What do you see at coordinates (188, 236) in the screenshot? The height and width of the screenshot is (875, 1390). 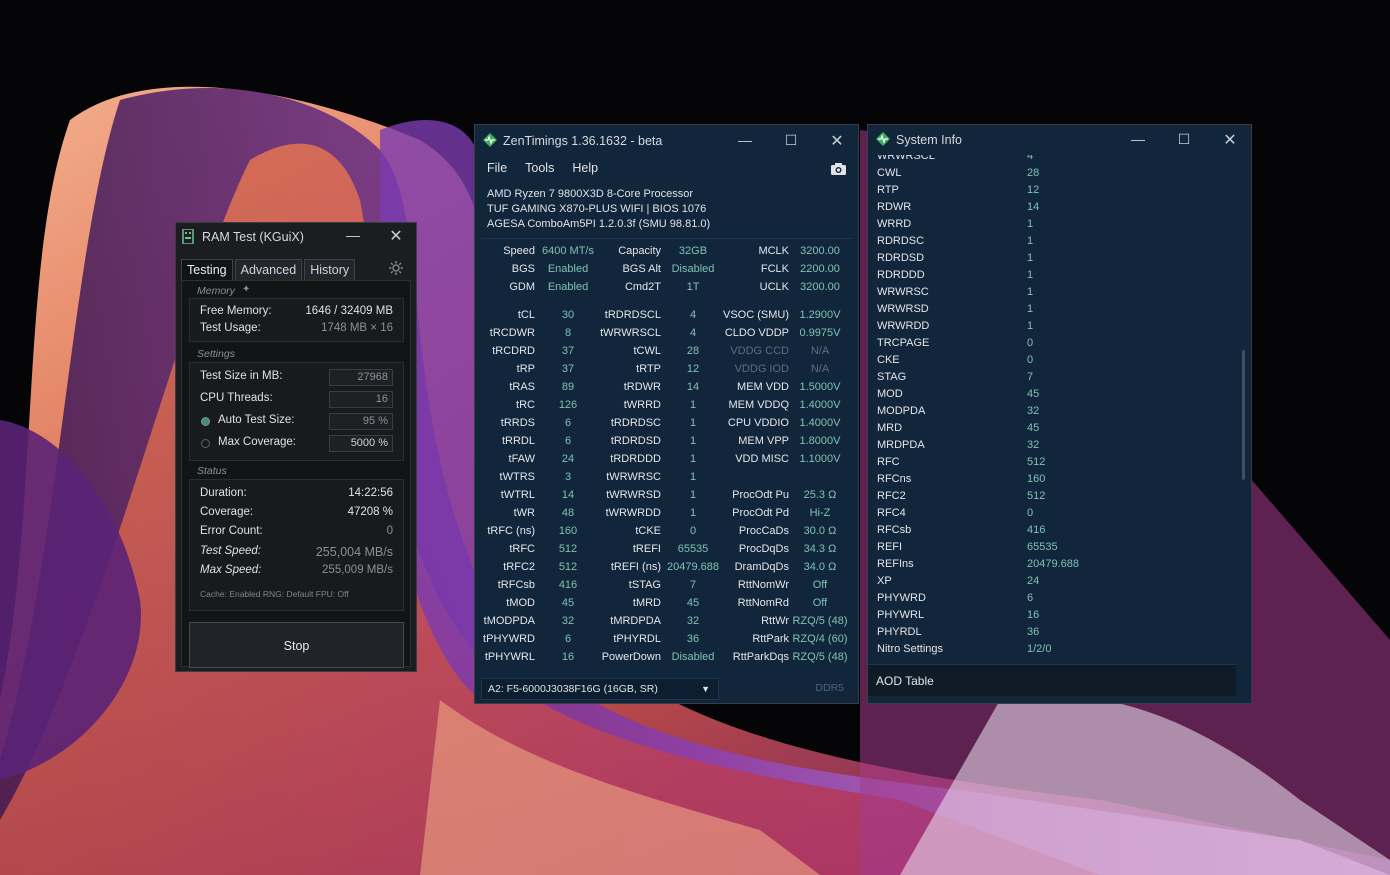 I see `ram-app-icon` at bounding box center [188, 236].